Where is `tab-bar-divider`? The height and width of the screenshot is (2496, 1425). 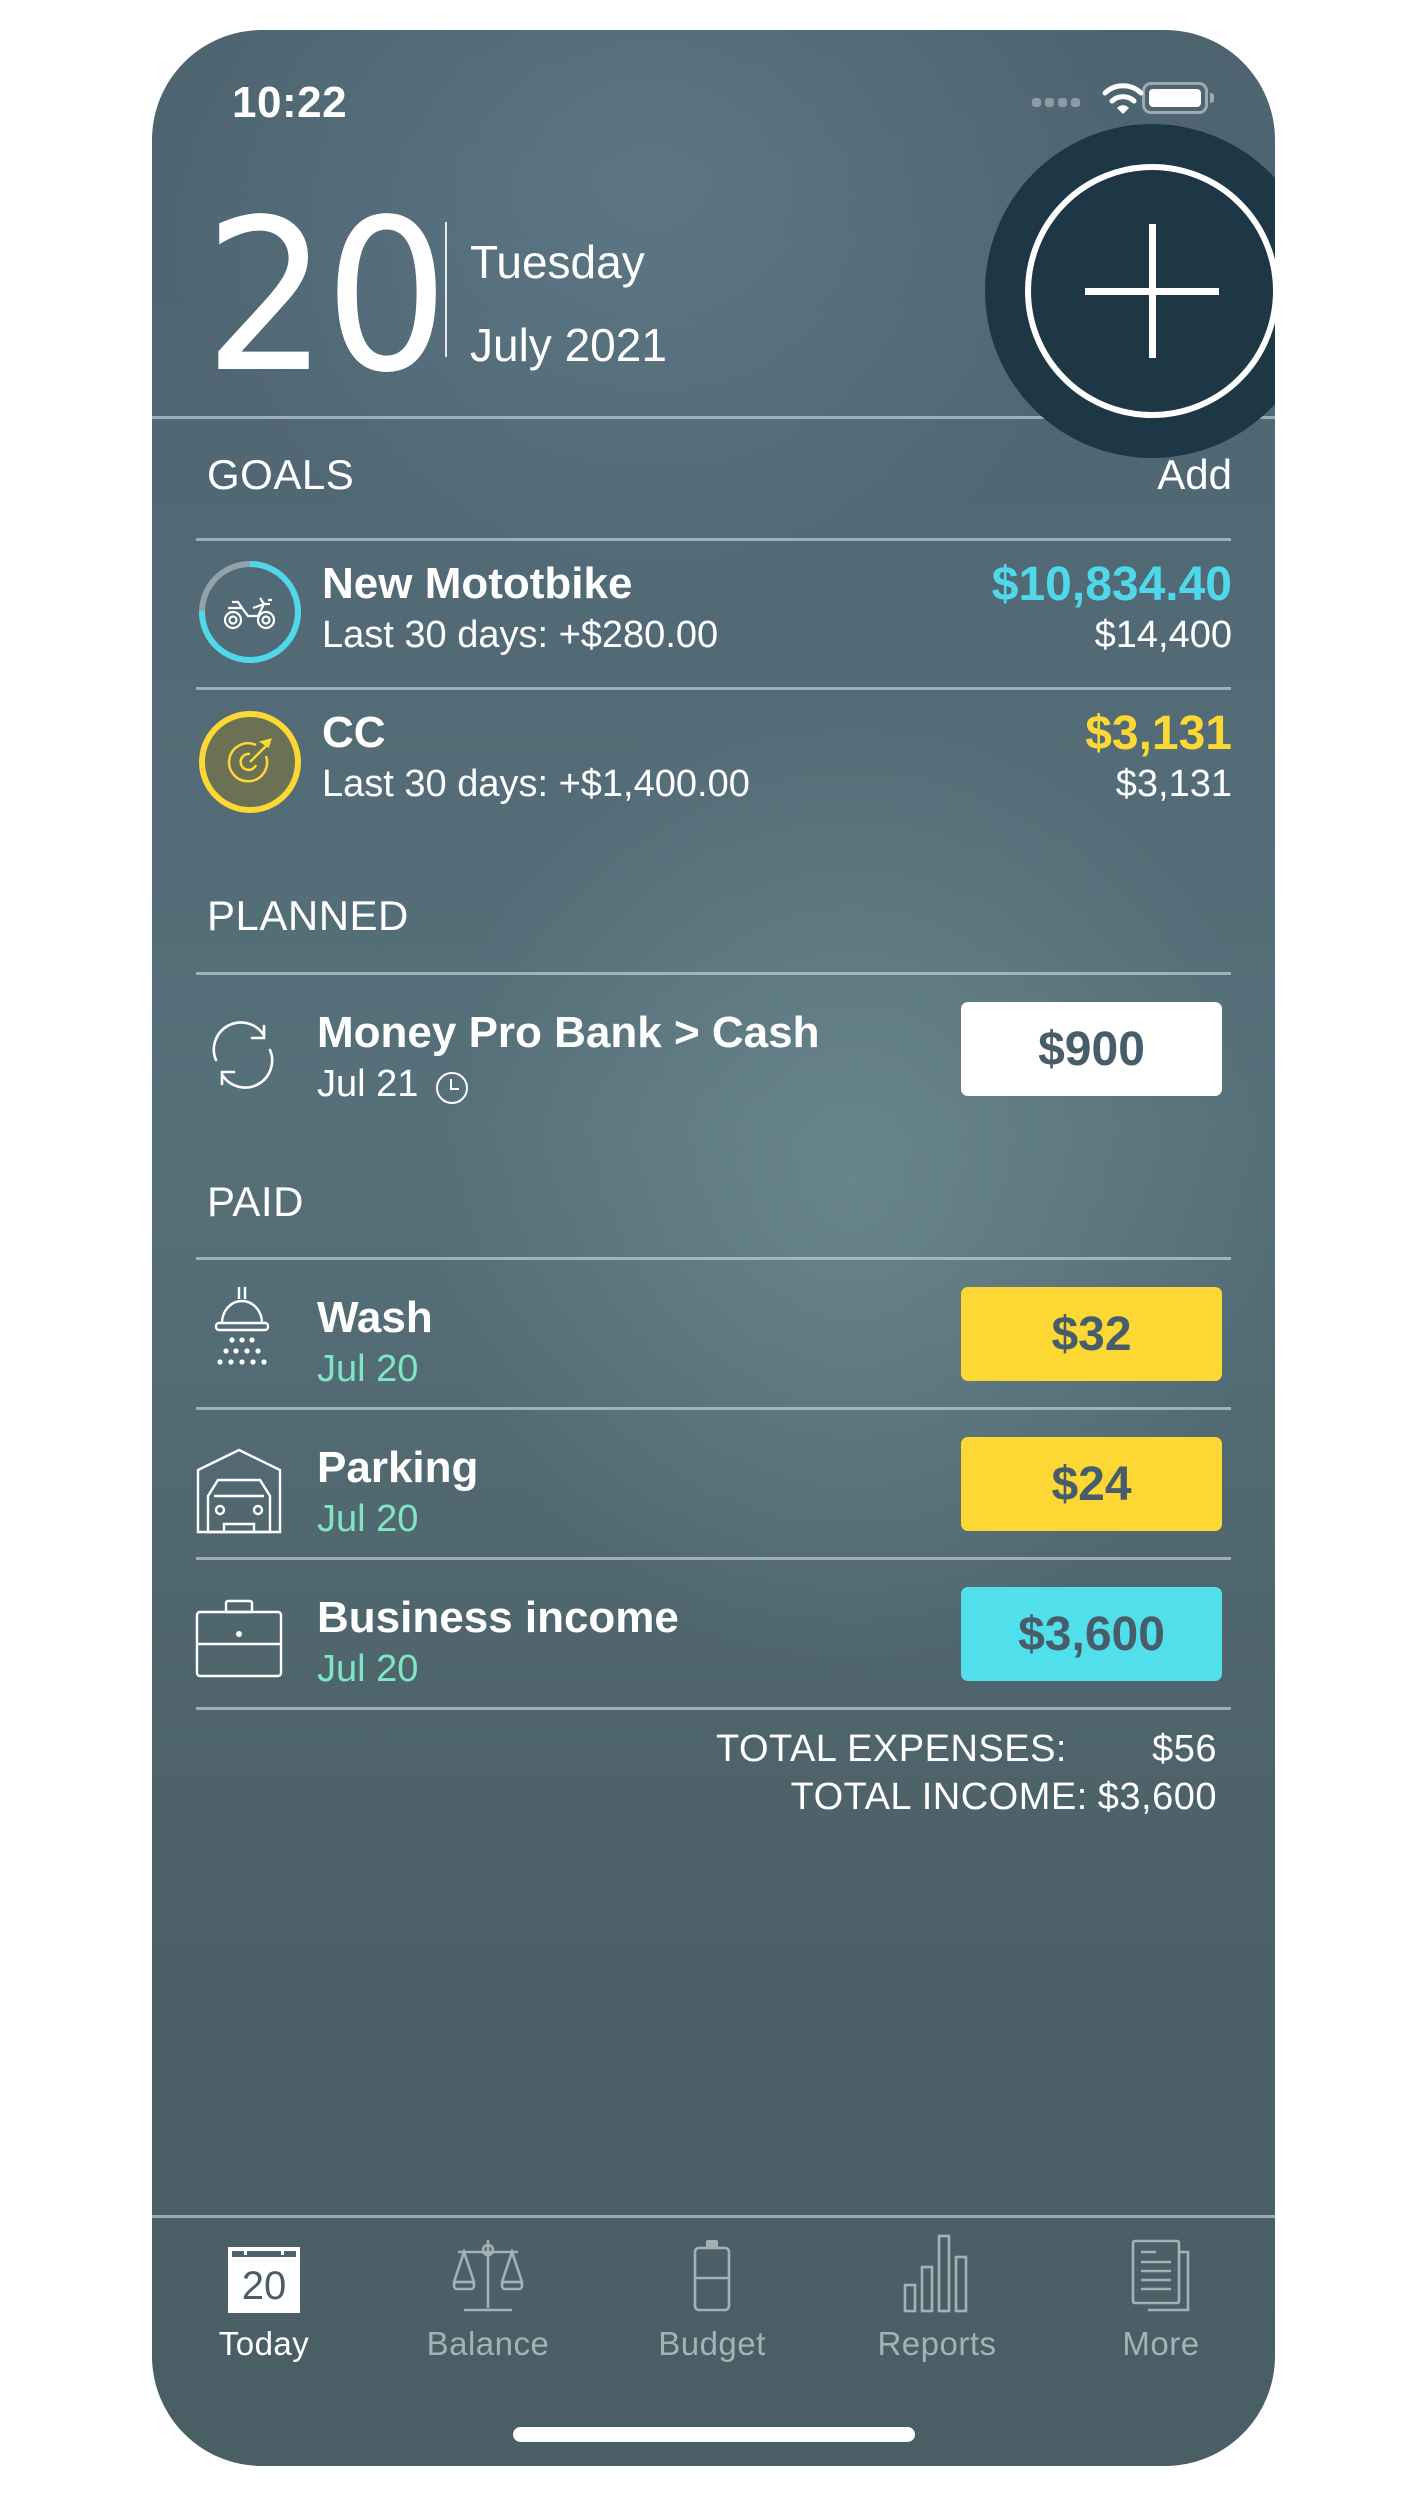
tab-bar-divider is located at coordinates (713, 2216).